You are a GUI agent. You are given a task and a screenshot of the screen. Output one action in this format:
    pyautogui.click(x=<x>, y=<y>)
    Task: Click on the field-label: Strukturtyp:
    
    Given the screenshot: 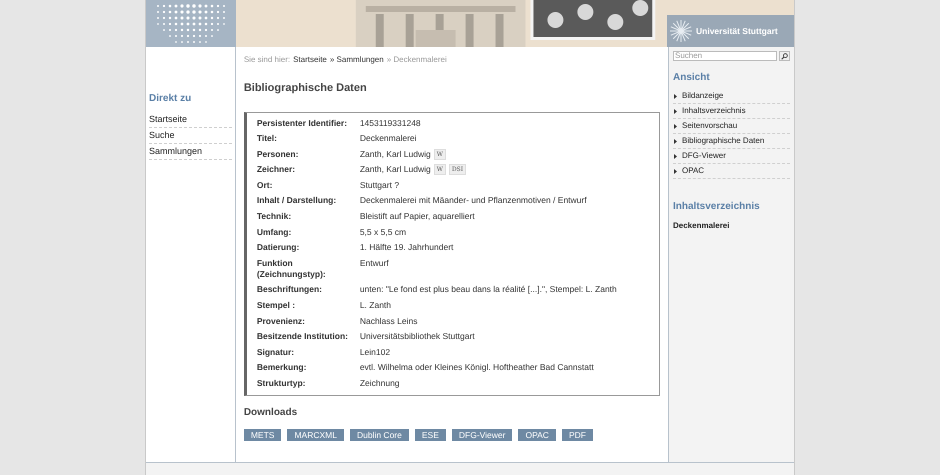 What is the action you would take?
    pyautogui.click(x=281, y=383)
    